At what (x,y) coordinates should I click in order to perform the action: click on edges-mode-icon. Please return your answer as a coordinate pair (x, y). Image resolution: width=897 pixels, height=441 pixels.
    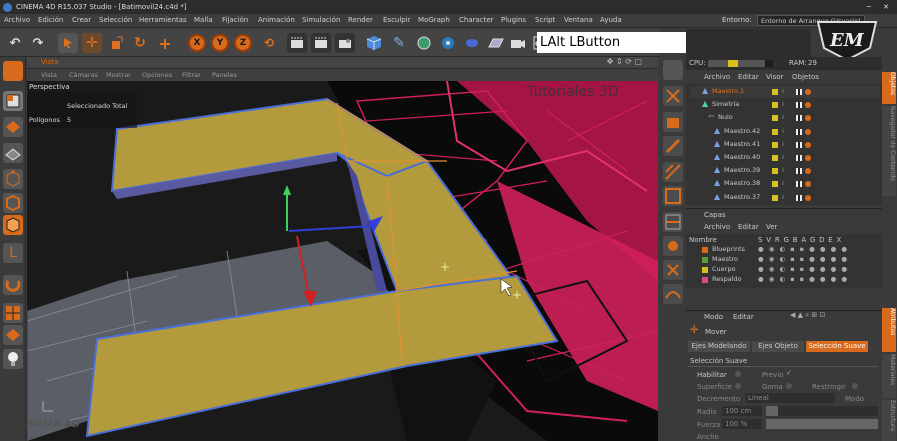
    Looking at the image, I should click on (13, 203).